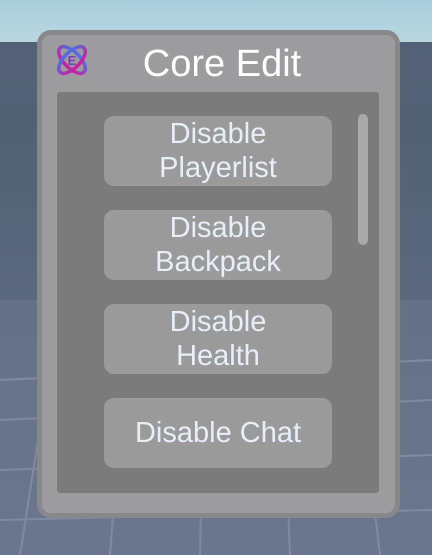 The height and width of the screenshot is (555, 432). I want to click on toggle-button: Disable Health, so click(218, 339).